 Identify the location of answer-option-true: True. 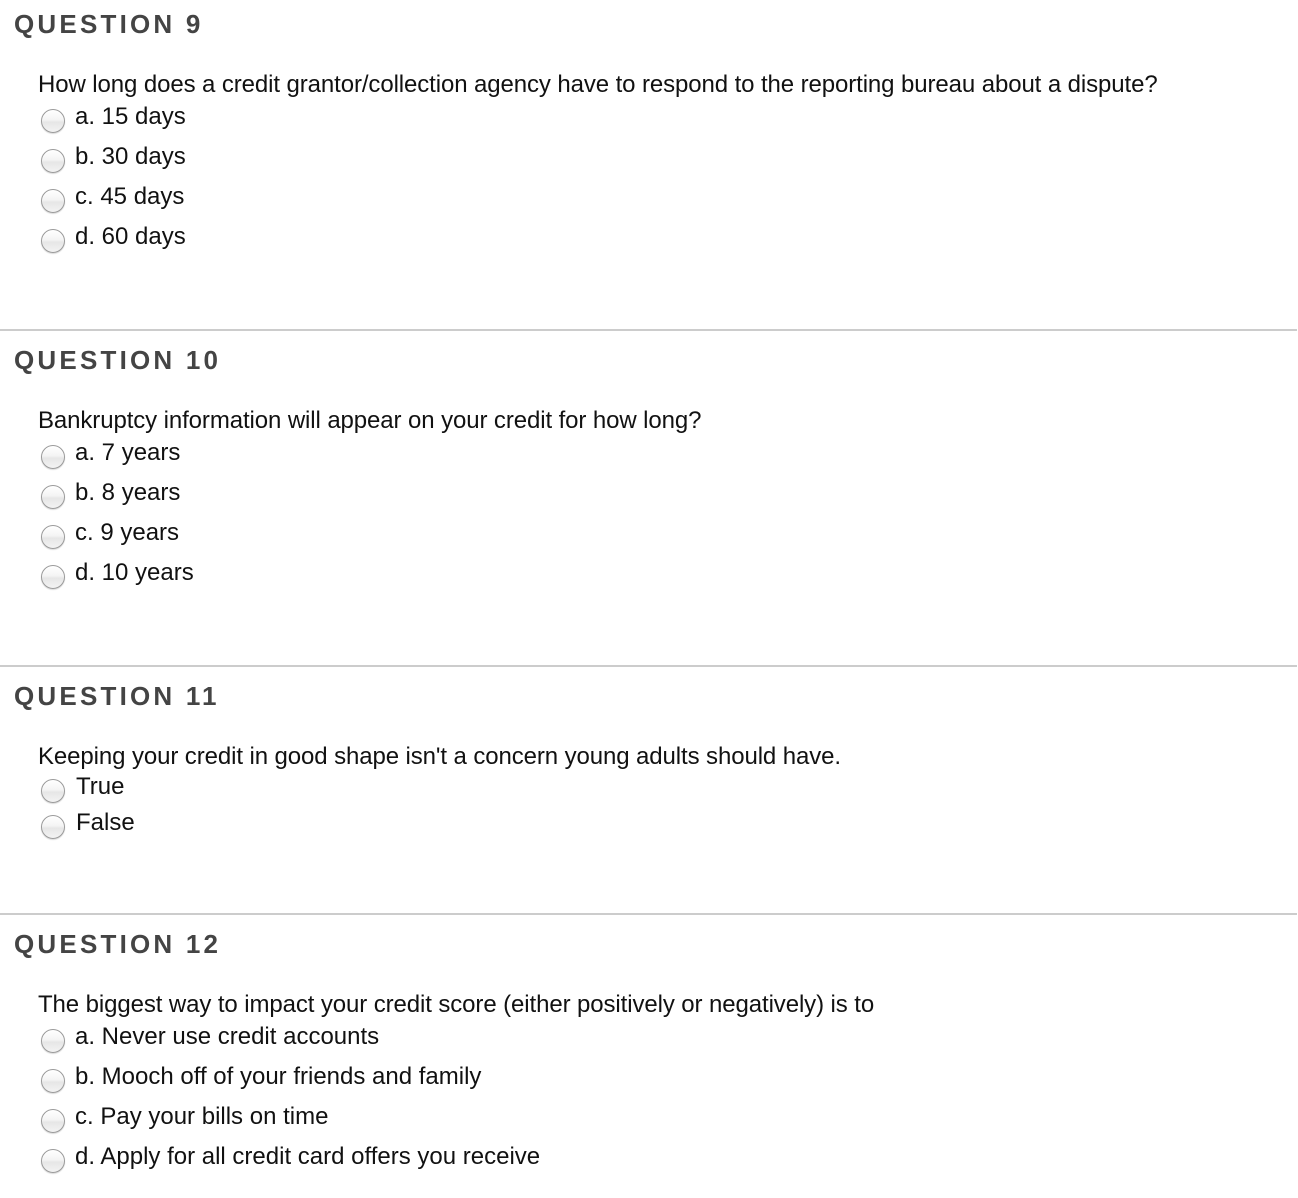
(83, 787).